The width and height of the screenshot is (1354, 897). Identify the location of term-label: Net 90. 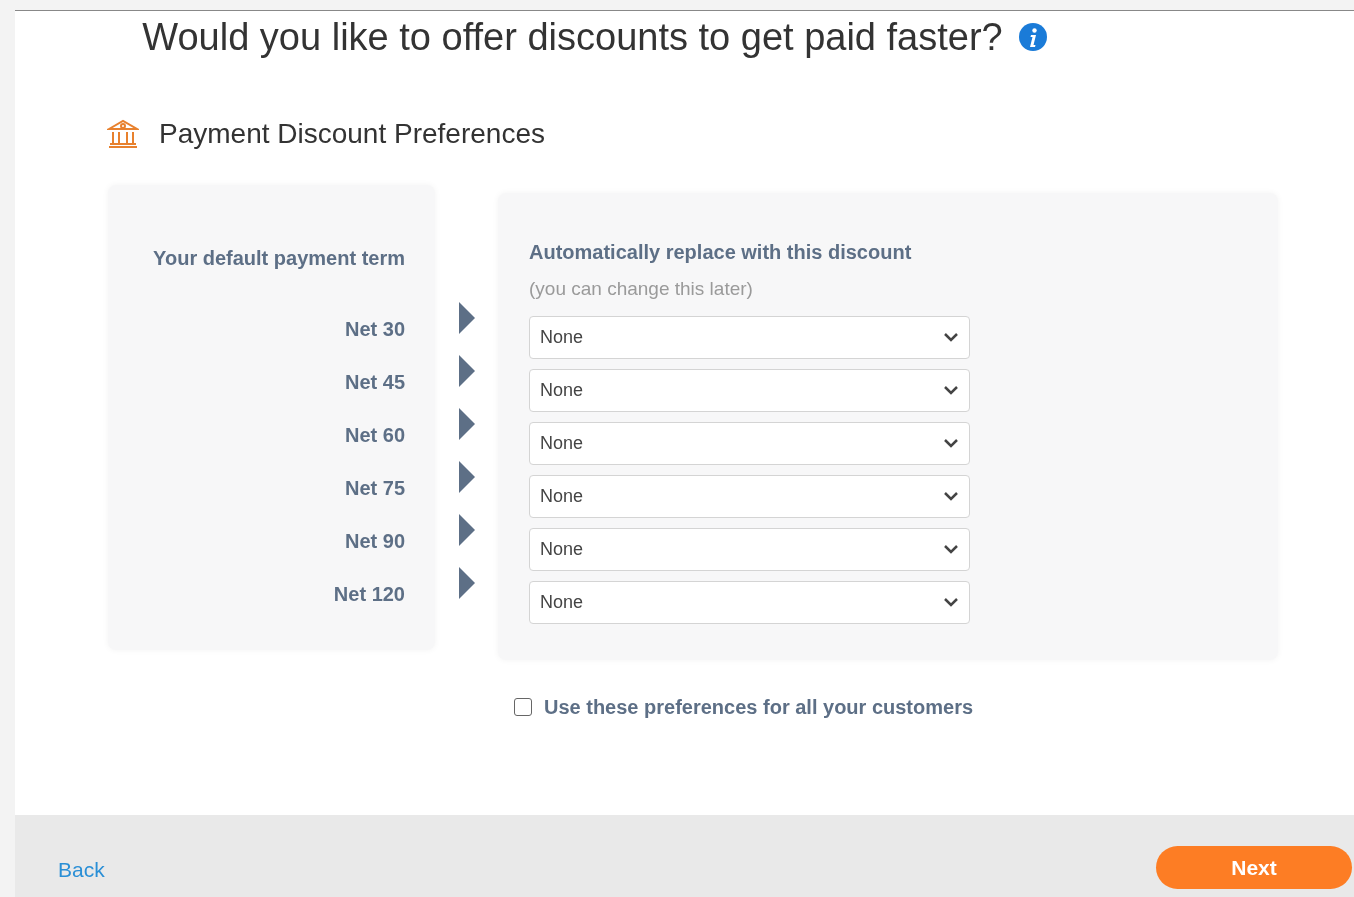
(374, 541).